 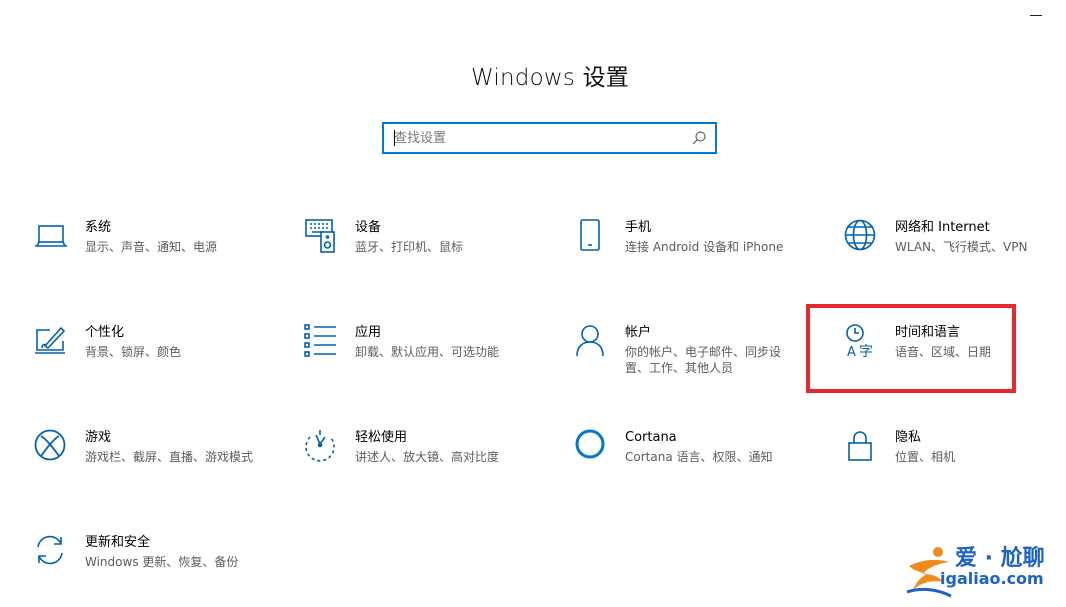 What do you see at coordinates (118, 542) in the screenshot?
I see `tile-label: 更新和安全` at bounding box center [118, 542].